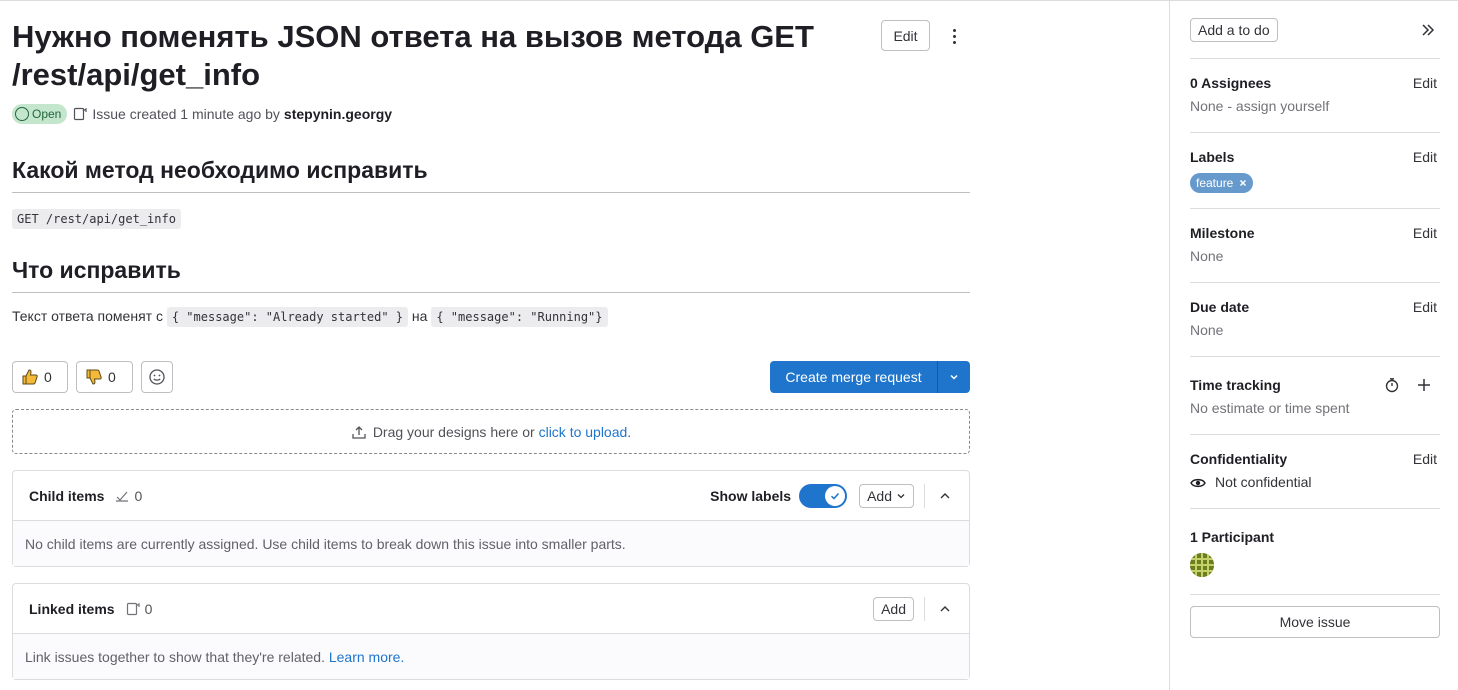  What do you see at coordinates (1198, 483) in the screenshot?
I see `eye-icon` at bounding box center [1198, 483].